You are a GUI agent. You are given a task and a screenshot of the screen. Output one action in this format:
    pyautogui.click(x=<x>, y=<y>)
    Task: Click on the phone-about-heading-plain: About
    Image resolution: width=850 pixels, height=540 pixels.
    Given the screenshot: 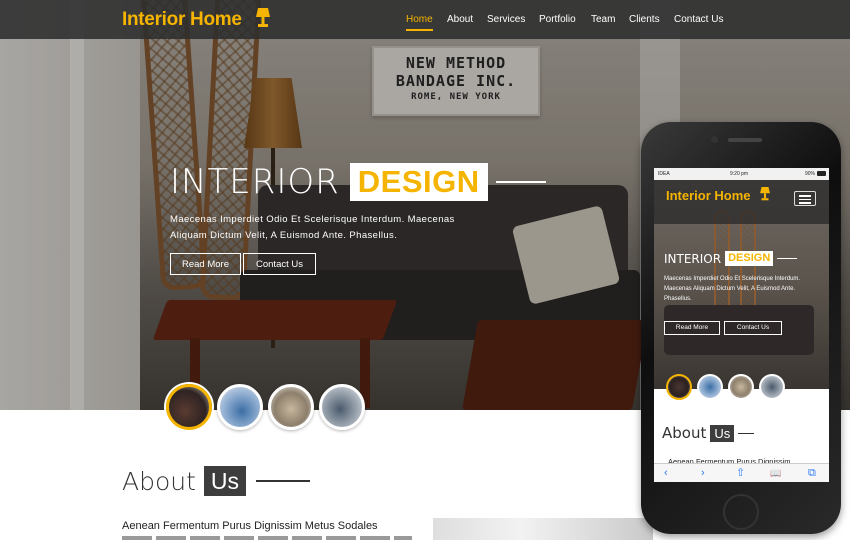 What is the action you would take?
    pyautogui.click(x=684, y=433)
    